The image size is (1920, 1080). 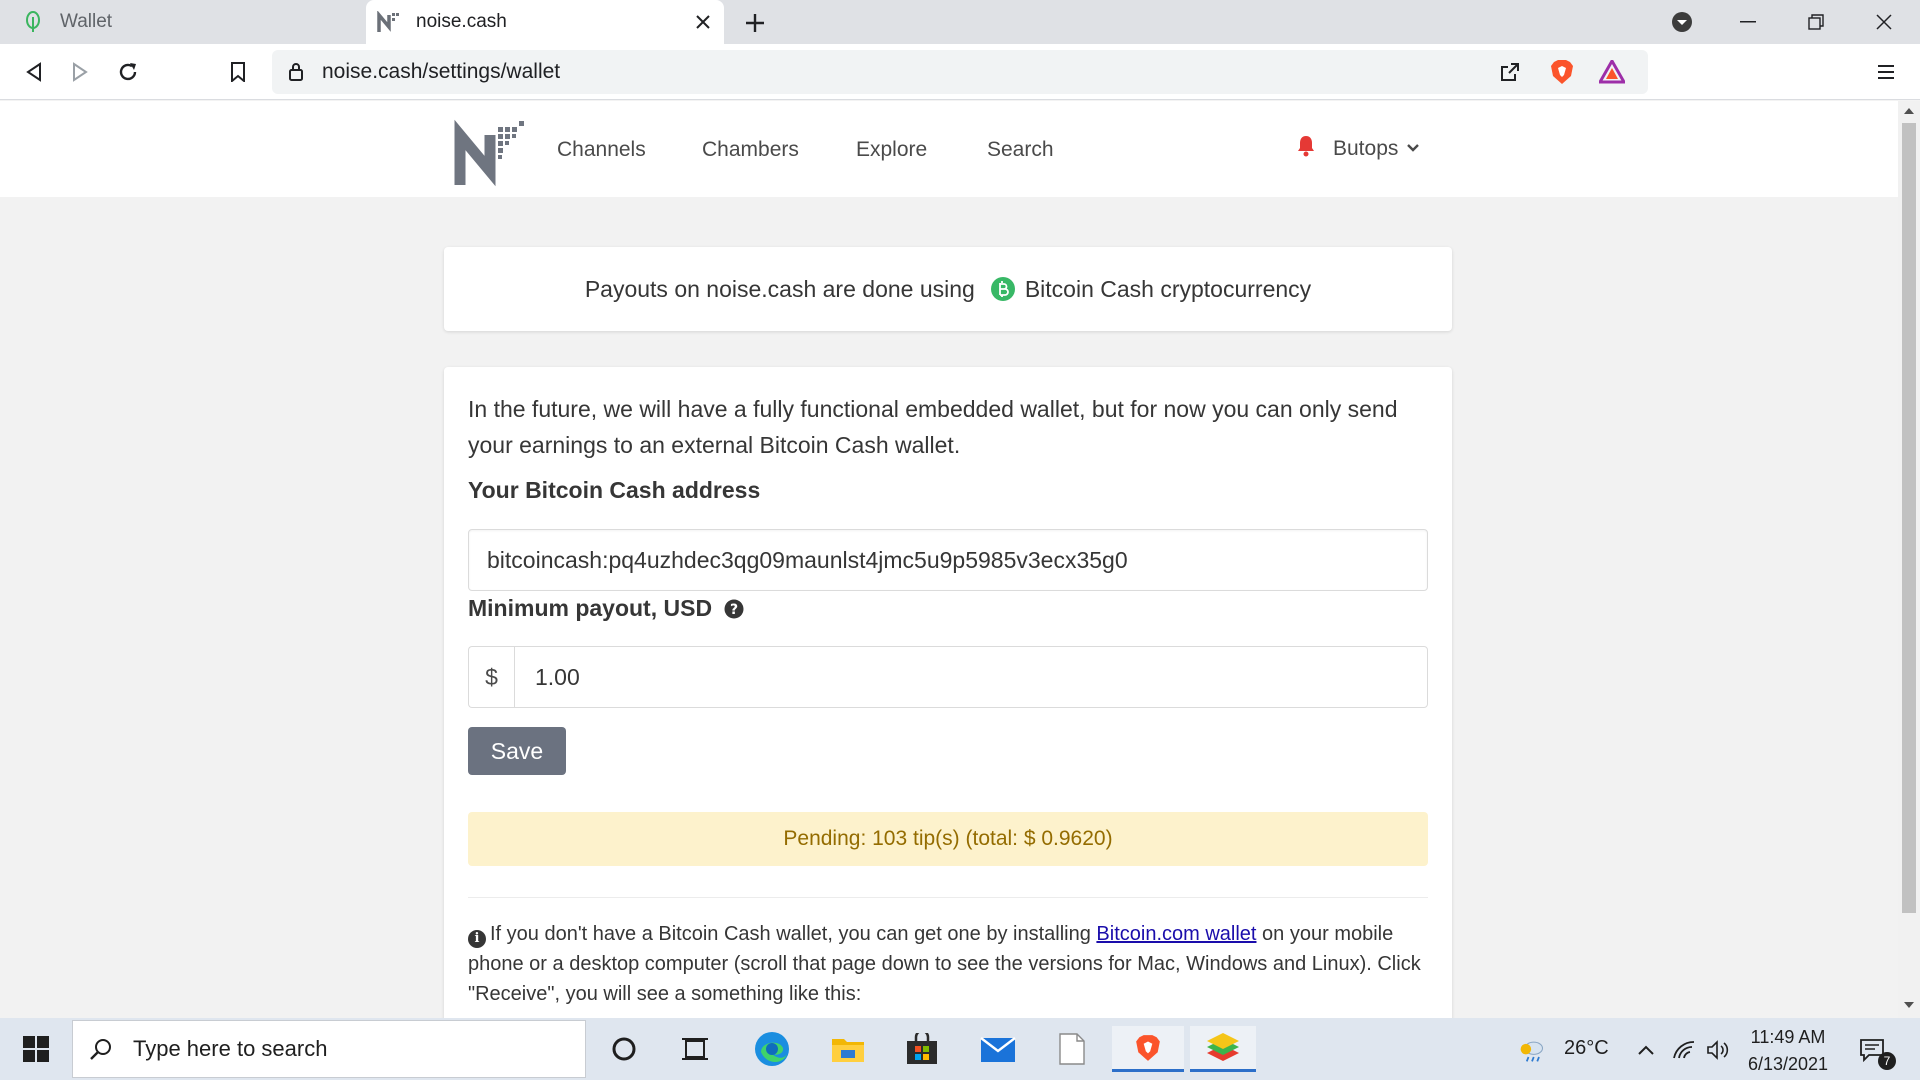 I want to click on address-label-text: Your Bitcoin Cash address, so click(x=614, y=490).